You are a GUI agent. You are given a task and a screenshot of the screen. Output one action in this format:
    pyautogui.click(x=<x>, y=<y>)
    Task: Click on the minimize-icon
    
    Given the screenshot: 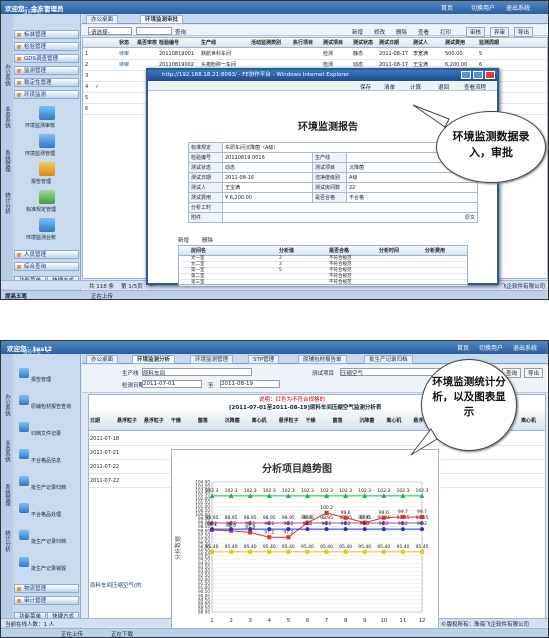 What is the action you would take?
    pyautogui.click(x=466, y=75)
    